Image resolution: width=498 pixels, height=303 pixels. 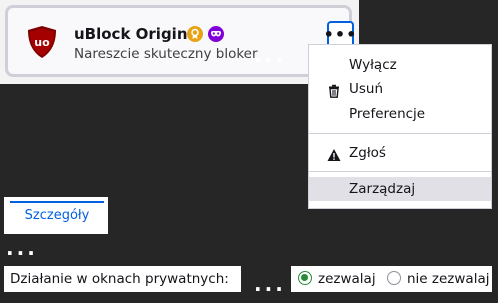 I want to click on more-options-label: •••, so click(x=340, y=34).